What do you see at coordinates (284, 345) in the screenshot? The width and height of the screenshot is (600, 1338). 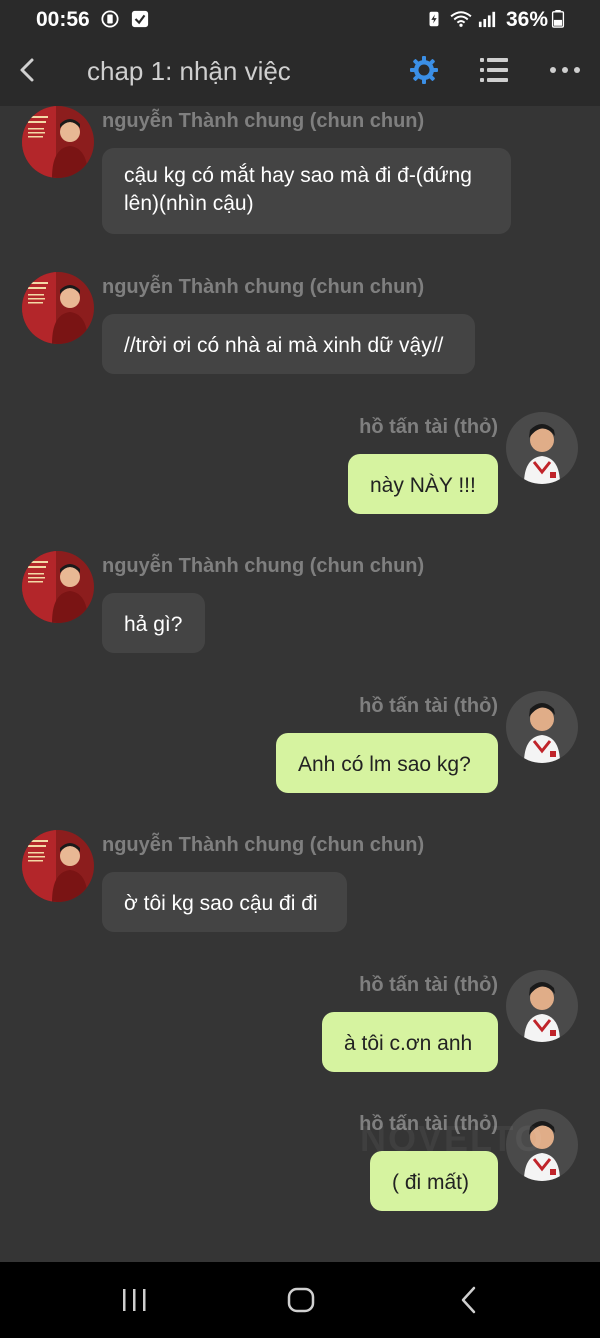 I see `message-text: //trời ơi có nhà ai mà xinh dữ vậy//` at bounding box center [284, 345].